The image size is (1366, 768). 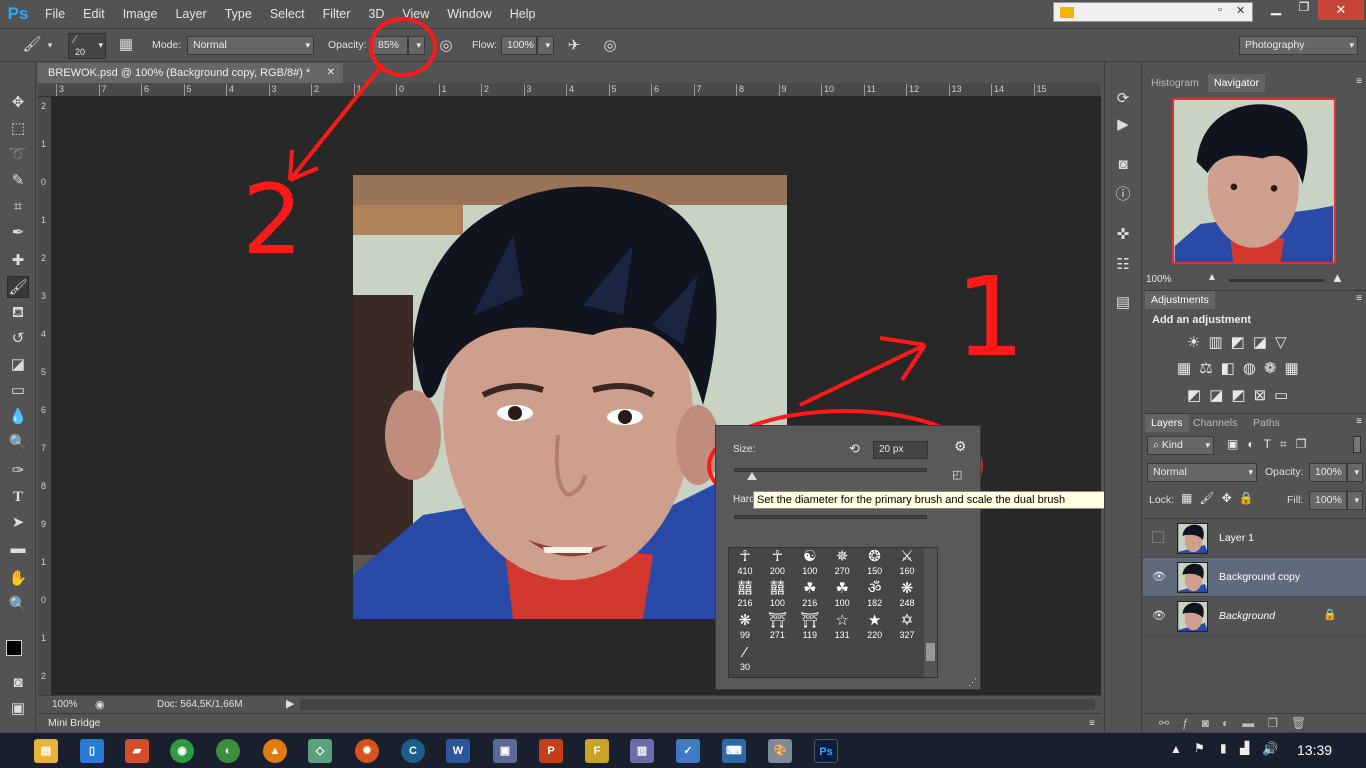 What do you see at coordinates (18, 471) in the screenshot?
I see `pen-tool-icon: ✑` at bounding box center [18, 471].